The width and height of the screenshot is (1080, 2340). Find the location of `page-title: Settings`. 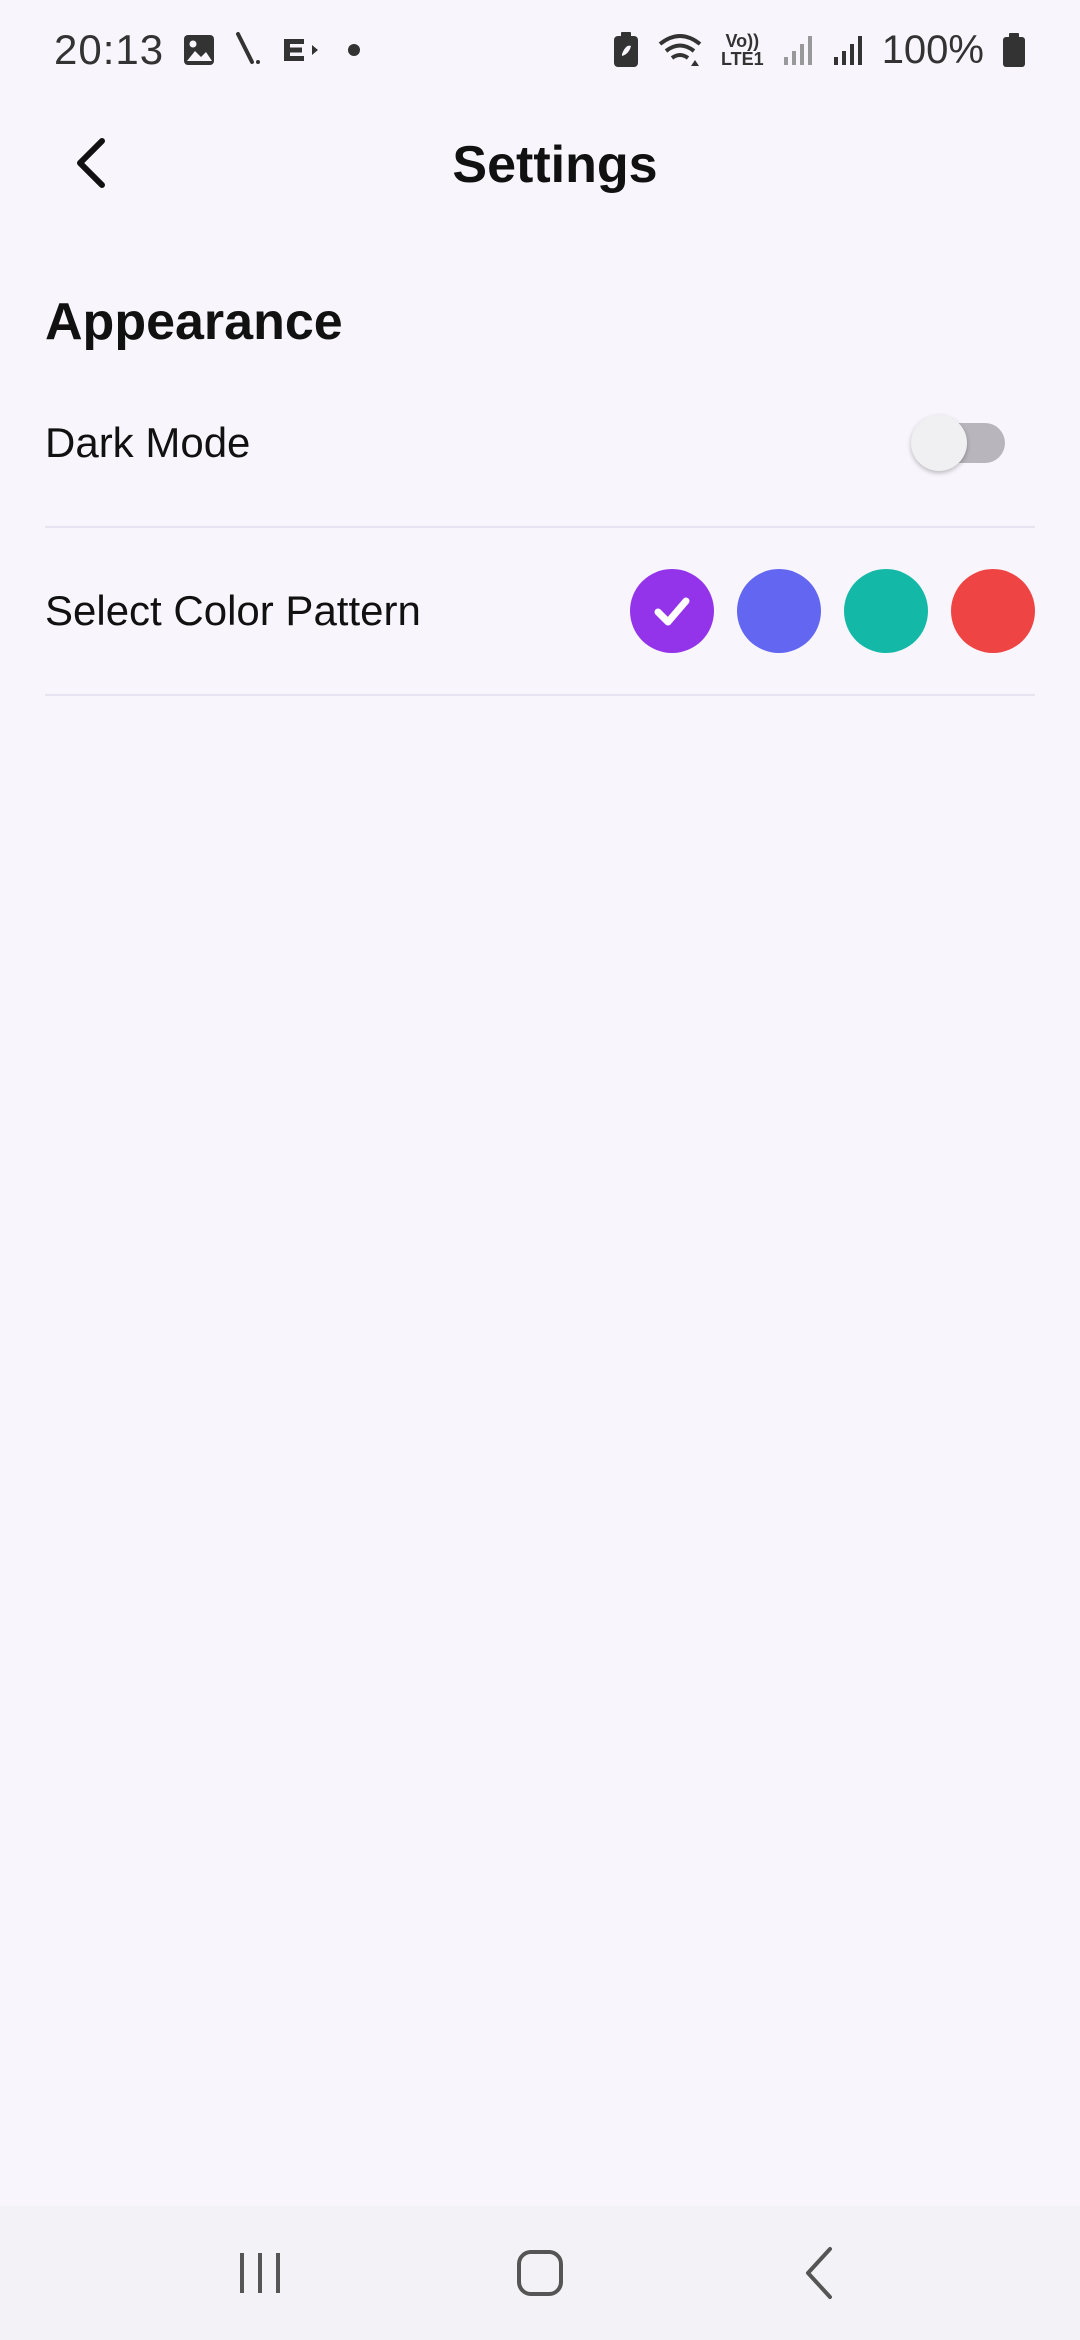

page-title: Settings is located at coordinates (555, 165).